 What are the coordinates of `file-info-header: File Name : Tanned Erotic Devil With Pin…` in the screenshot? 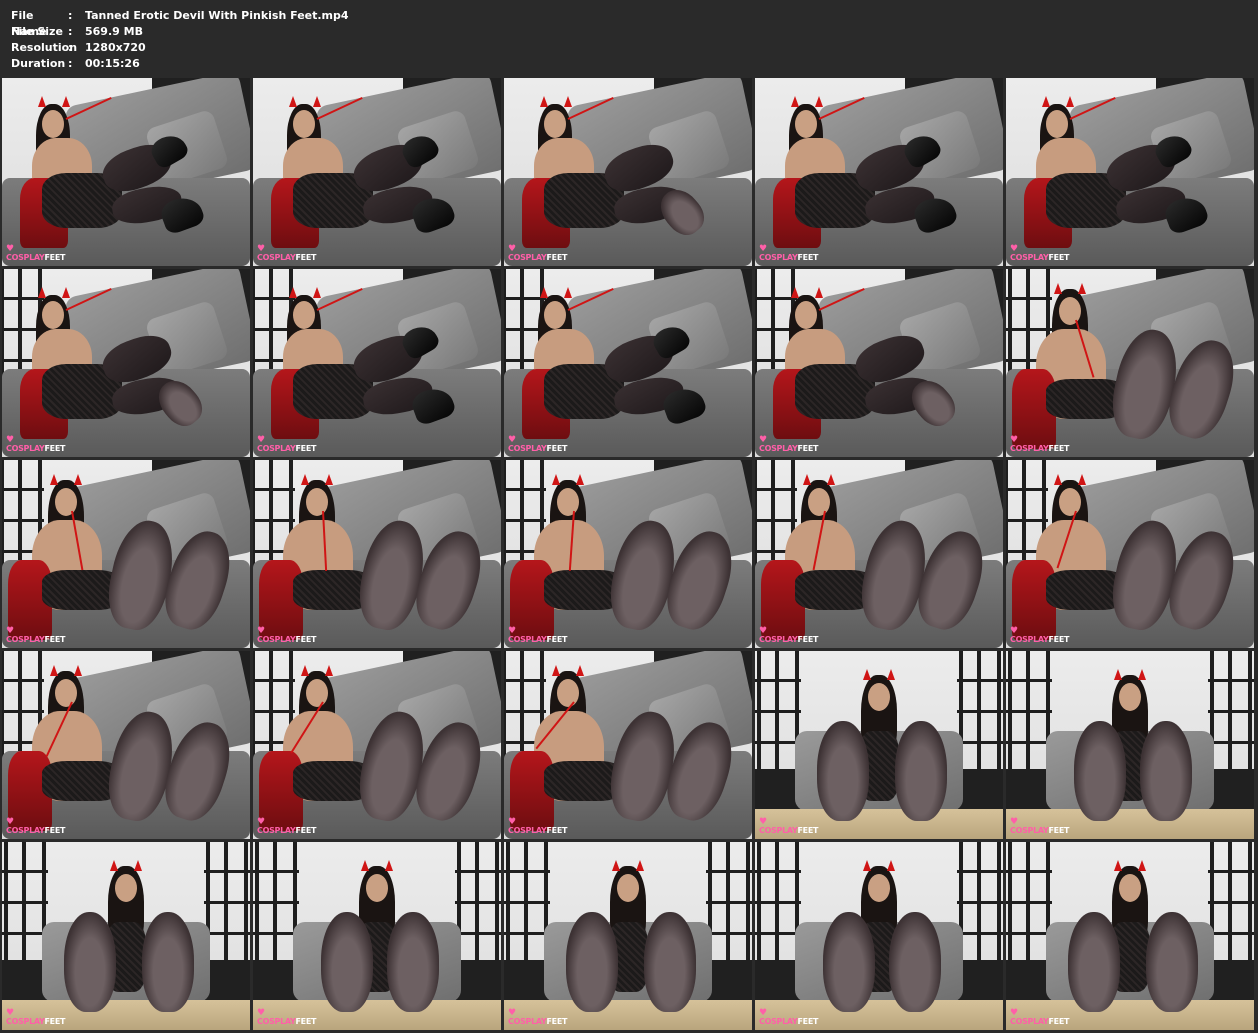 It's located at (629, 39).